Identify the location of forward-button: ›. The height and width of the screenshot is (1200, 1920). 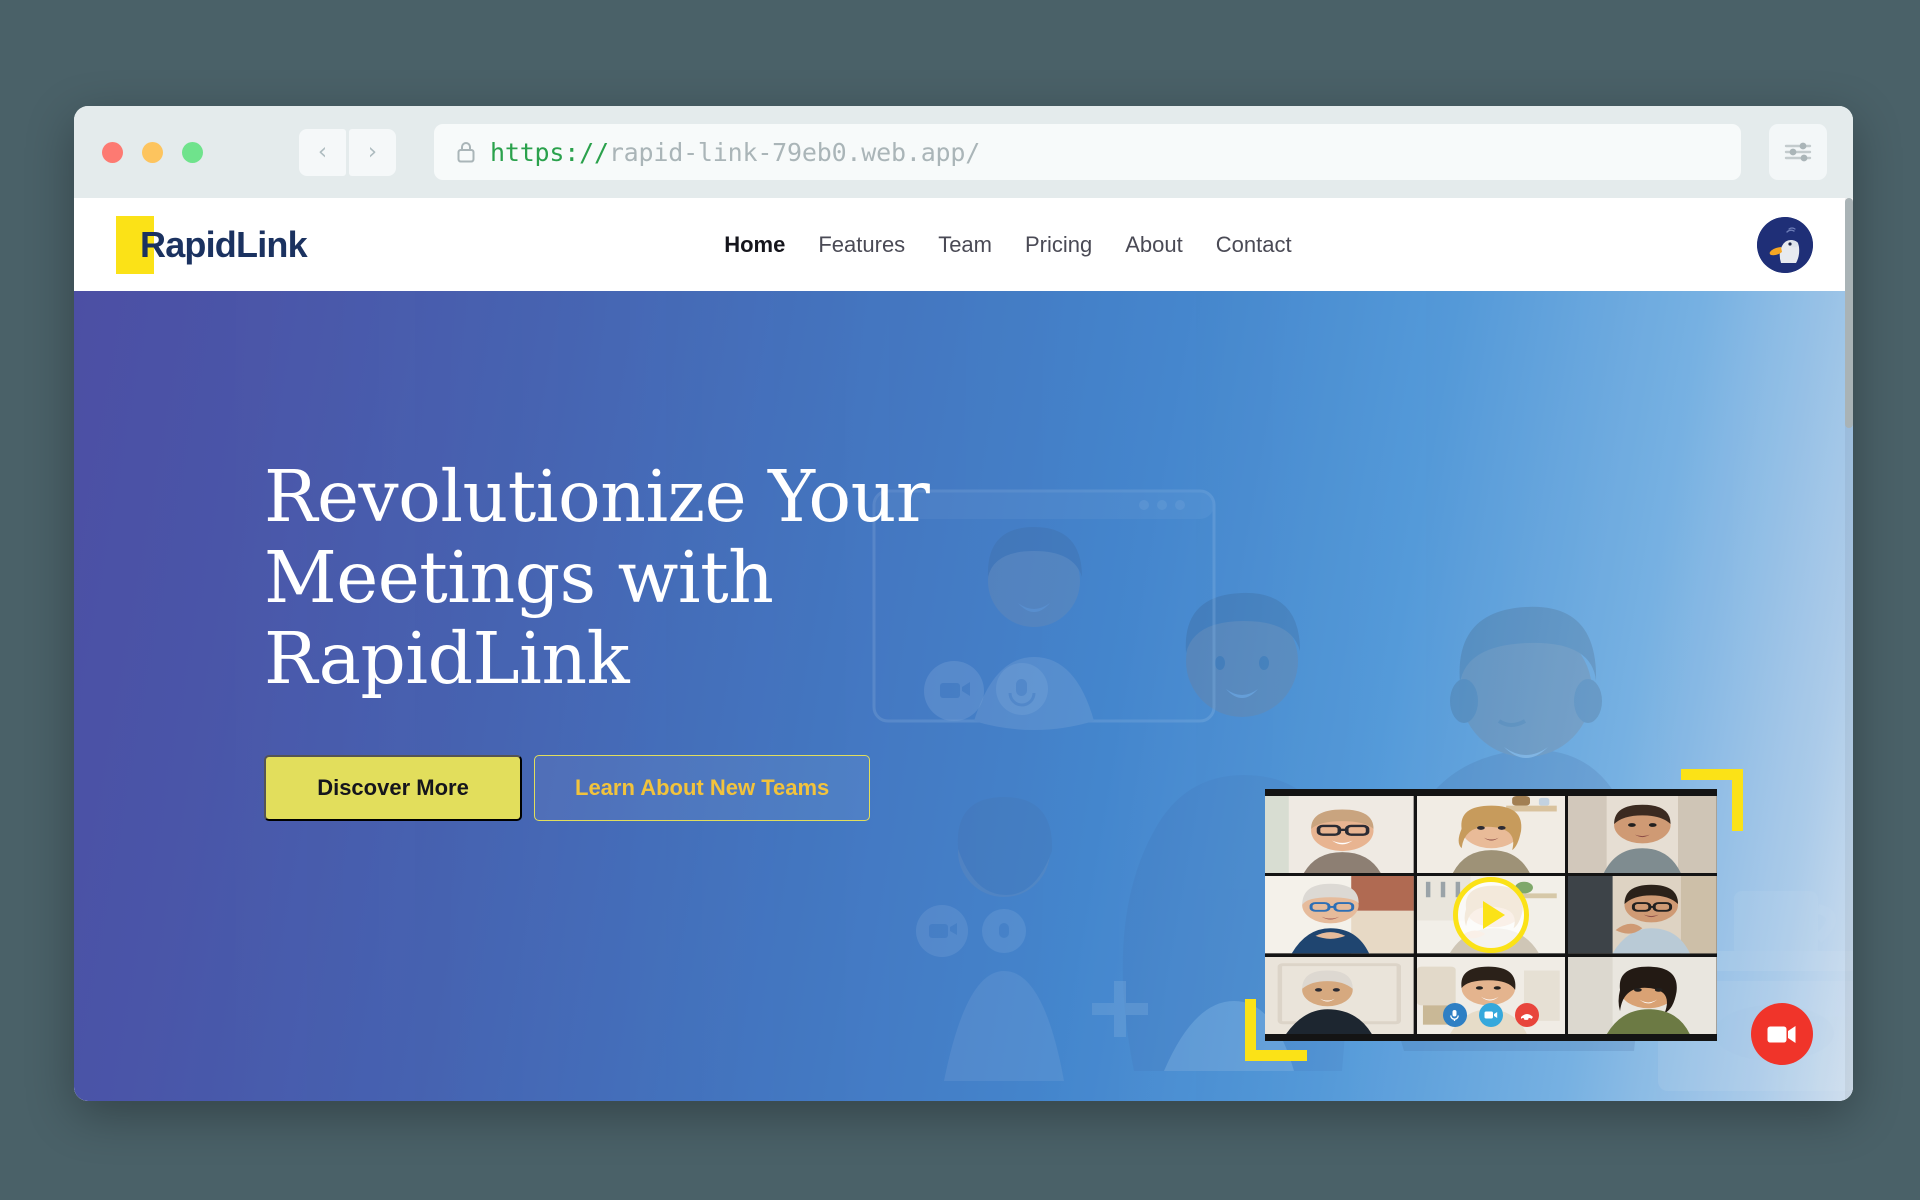
(372, 152).